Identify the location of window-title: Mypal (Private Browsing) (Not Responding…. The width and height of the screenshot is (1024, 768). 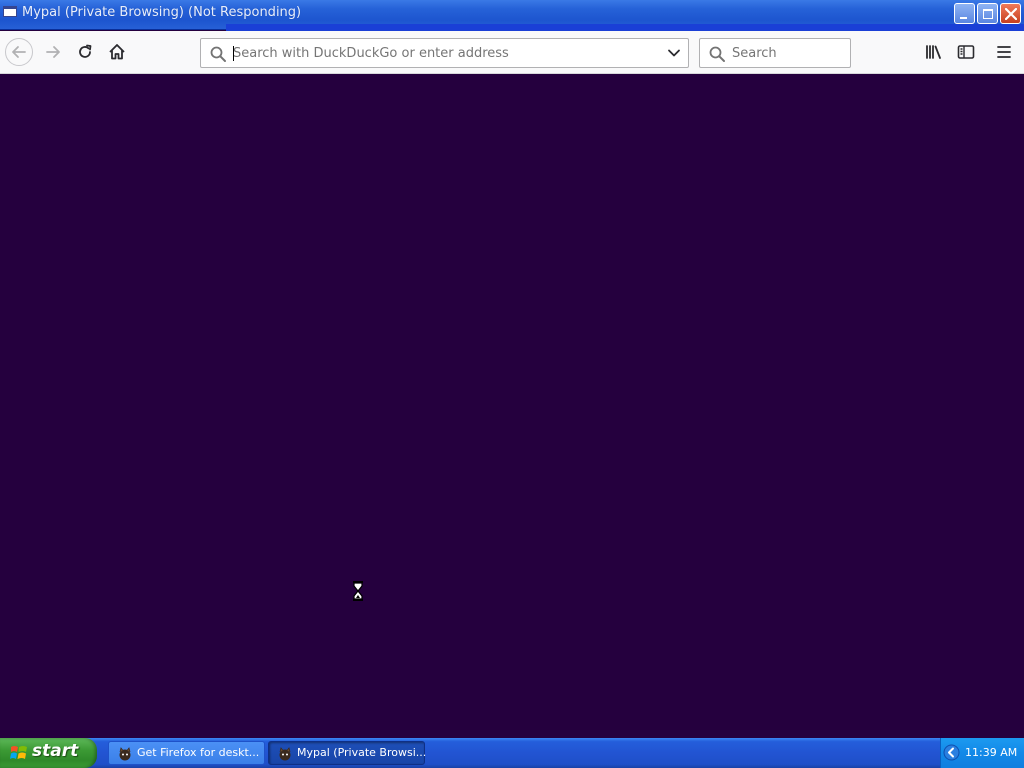
(162, 12).